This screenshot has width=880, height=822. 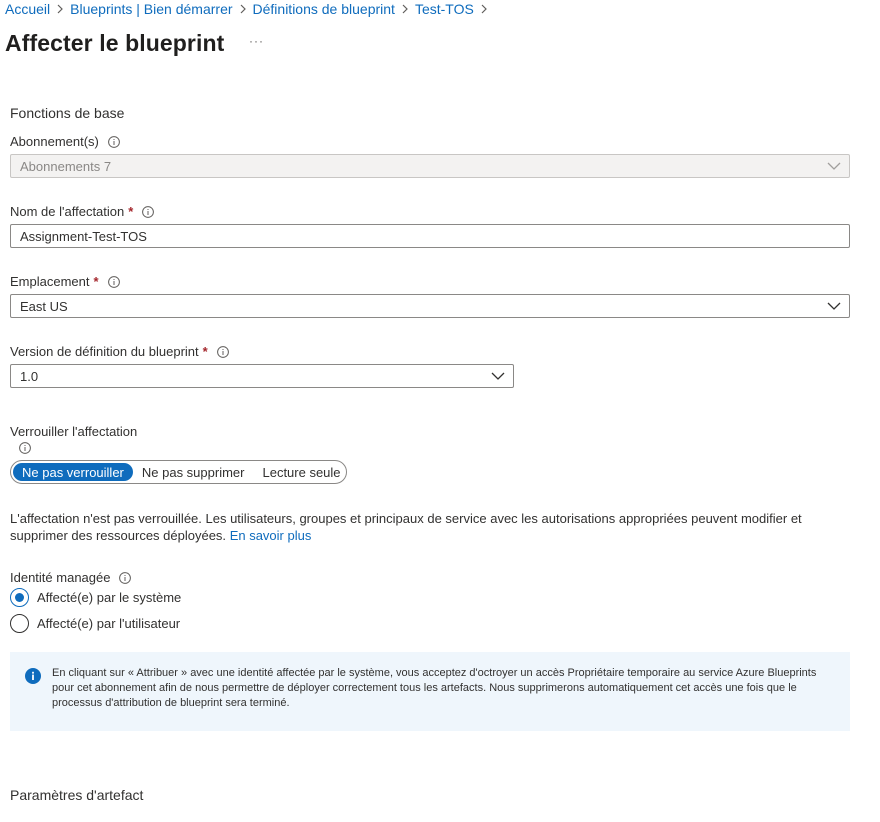 I want to click on subscriptions-dropdown: Abonnements 7, so click(x=430, y=166).